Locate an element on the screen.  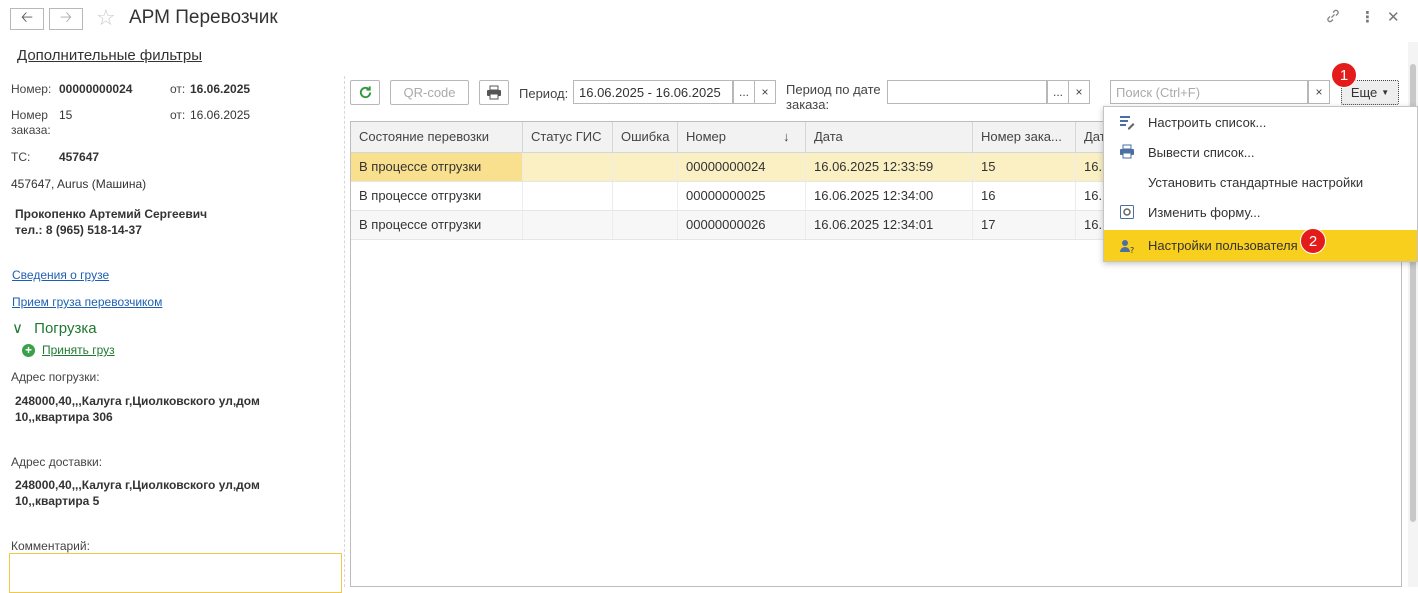
period-order-label-line2: заказа: is located at coordinates (808, 104).